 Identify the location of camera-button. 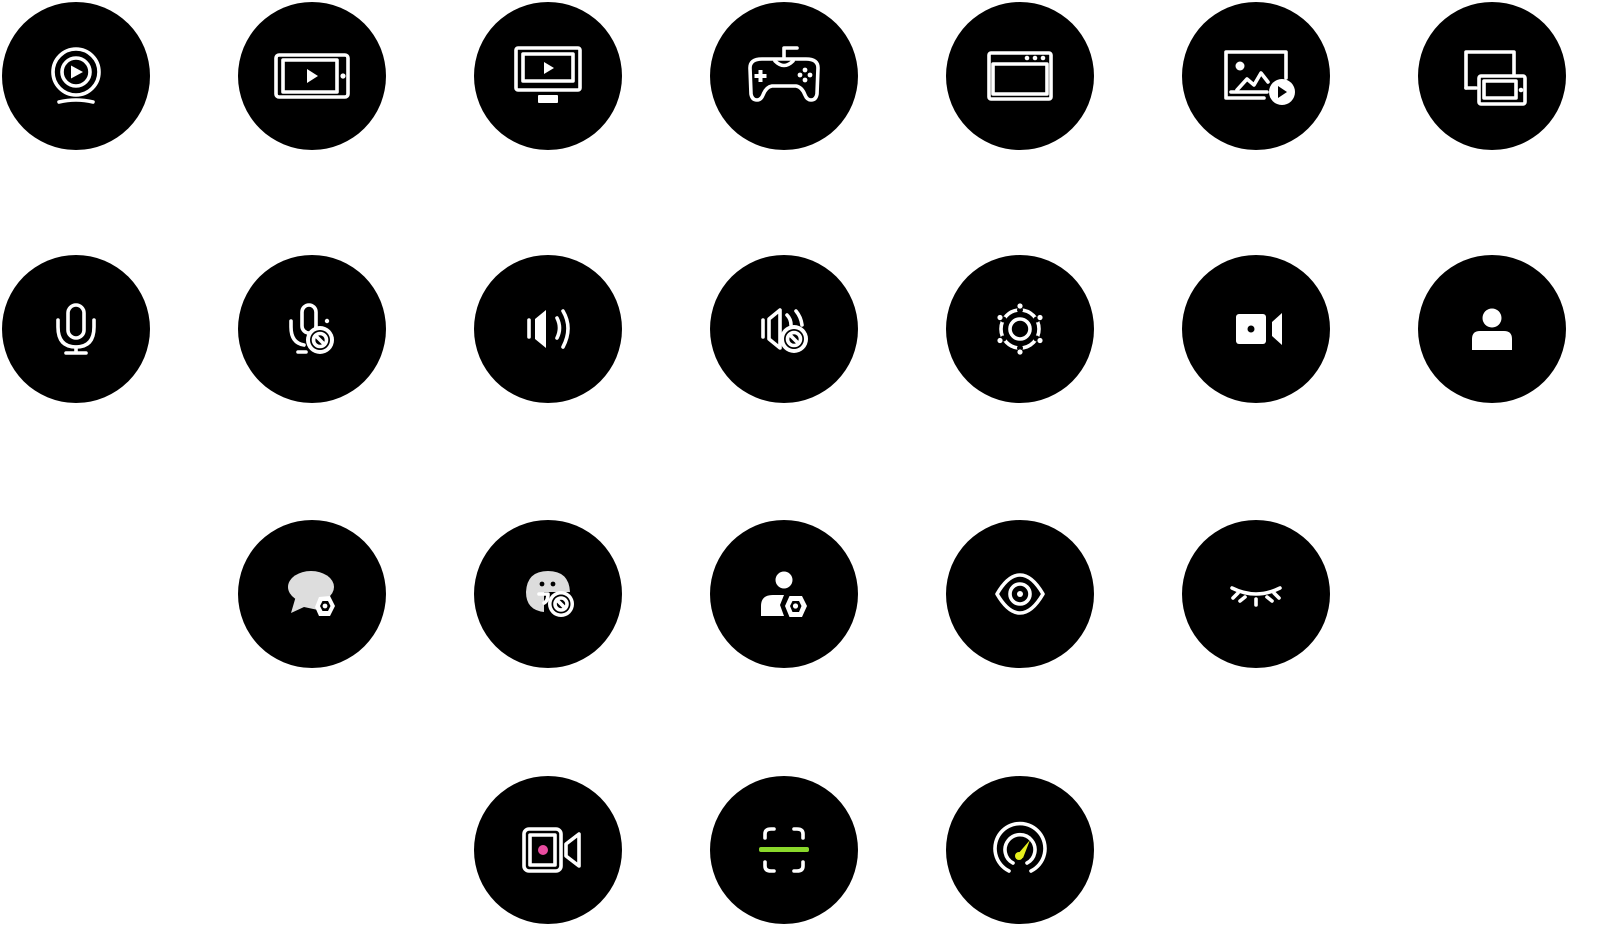
(1256, 329).